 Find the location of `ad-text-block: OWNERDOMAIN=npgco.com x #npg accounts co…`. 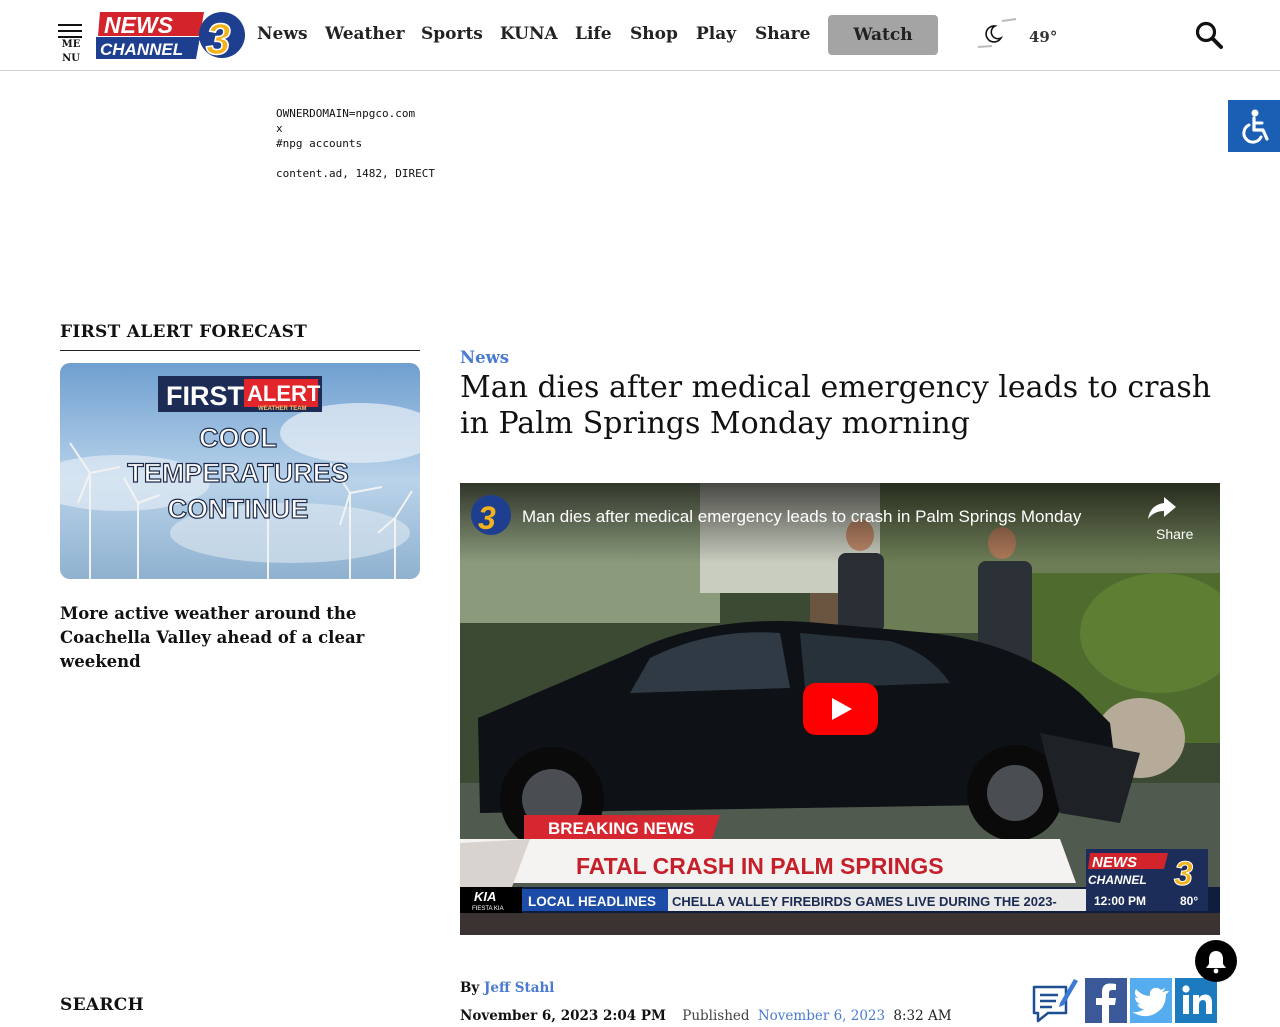

ad-text-block: OWNERDOMAIN=npgco.com x #npg accounts co… is located at coordinates (355, 145).